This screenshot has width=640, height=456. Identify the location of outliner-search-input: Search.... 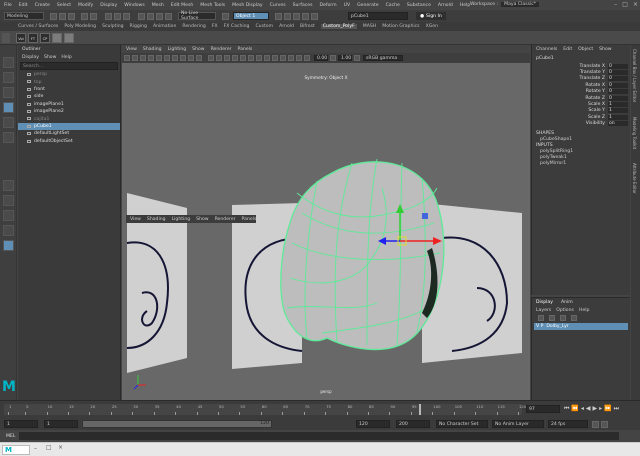
(69, 66).